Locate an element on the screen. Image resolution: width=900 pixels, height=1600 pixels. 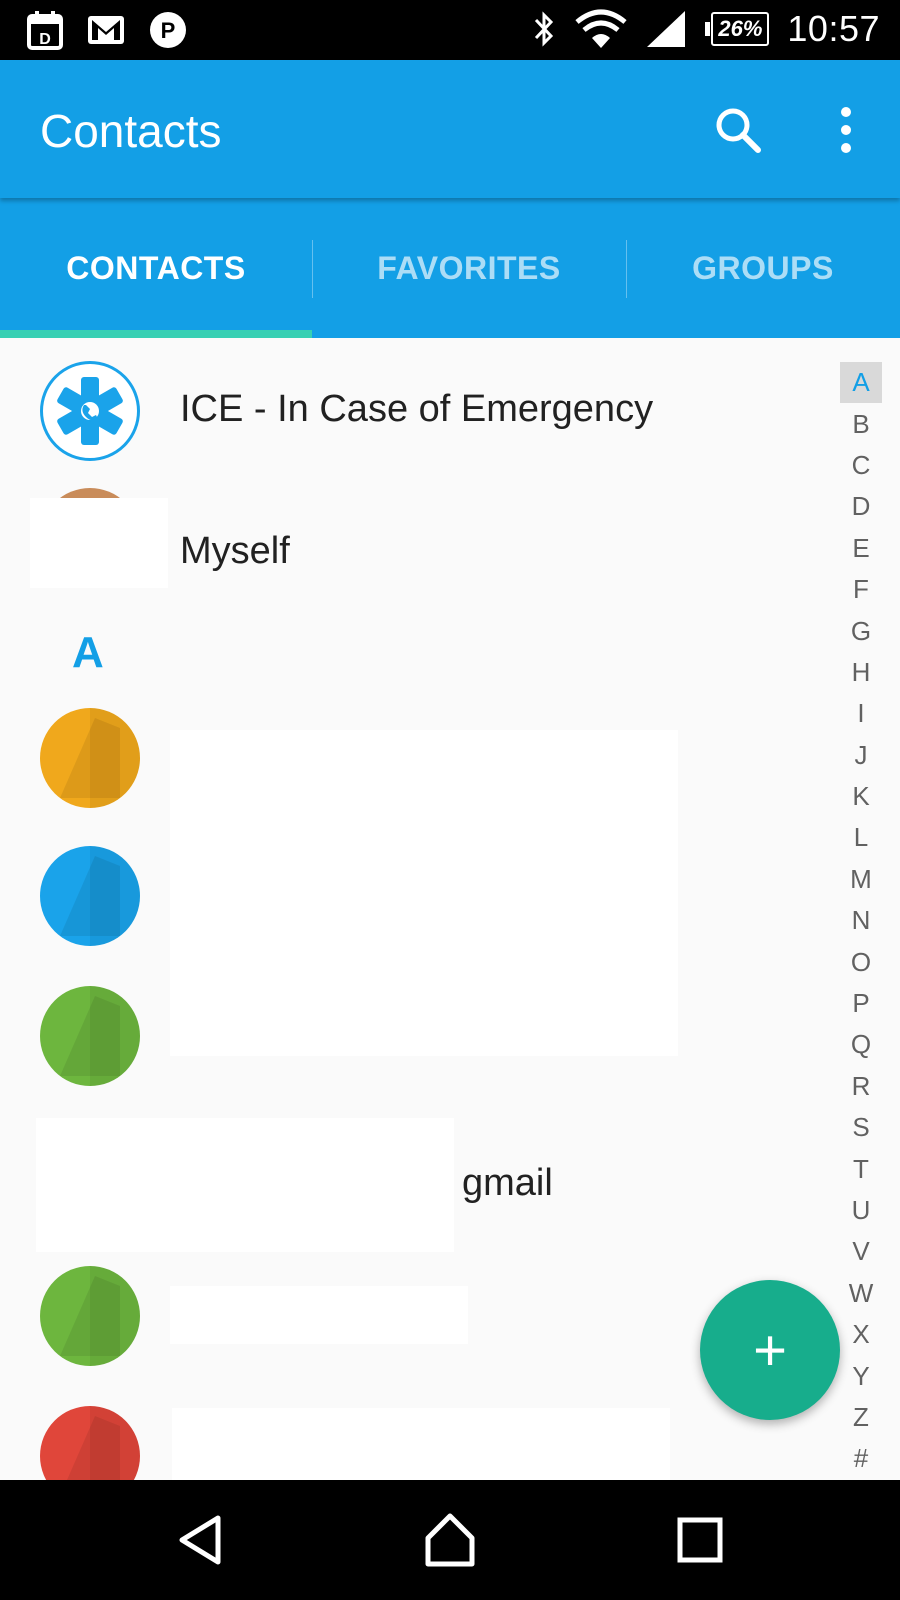
tab-bar: CONTACTS FAVORITES GROUPS is located at coordinates (450, 268).